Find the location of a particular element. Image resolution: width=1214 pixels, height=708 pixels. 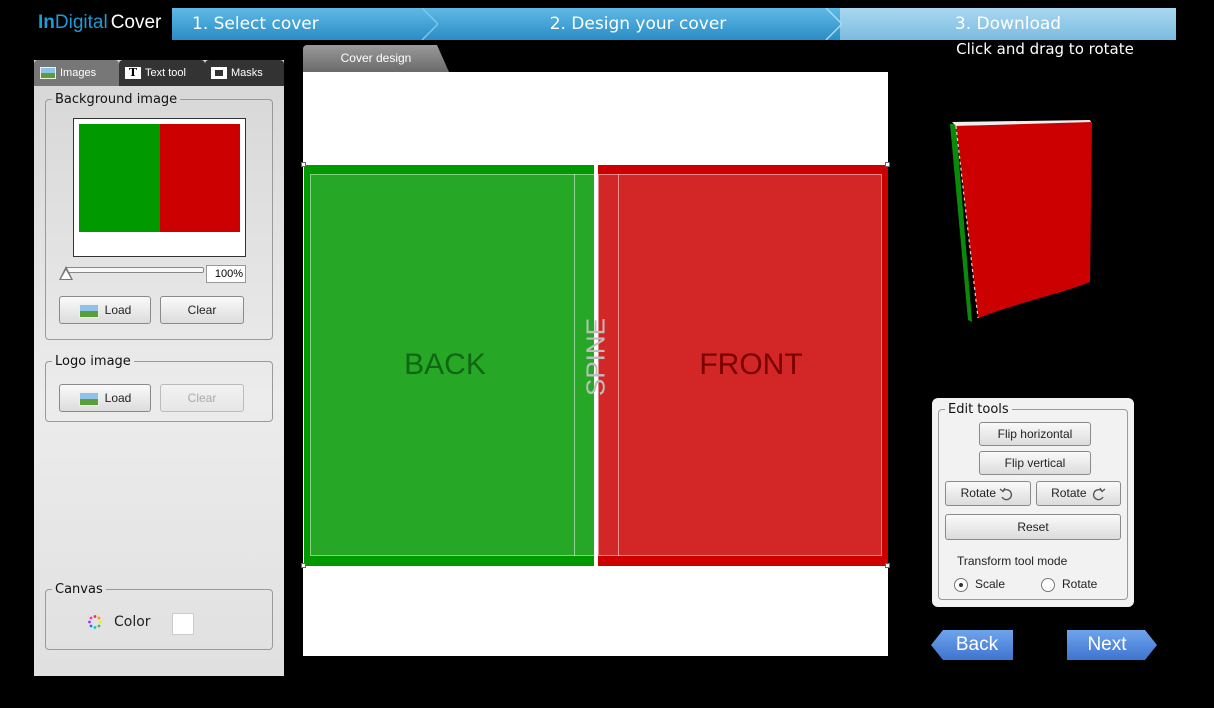

edit-tools-title: Edit tools is located at coordinates (978, 409).